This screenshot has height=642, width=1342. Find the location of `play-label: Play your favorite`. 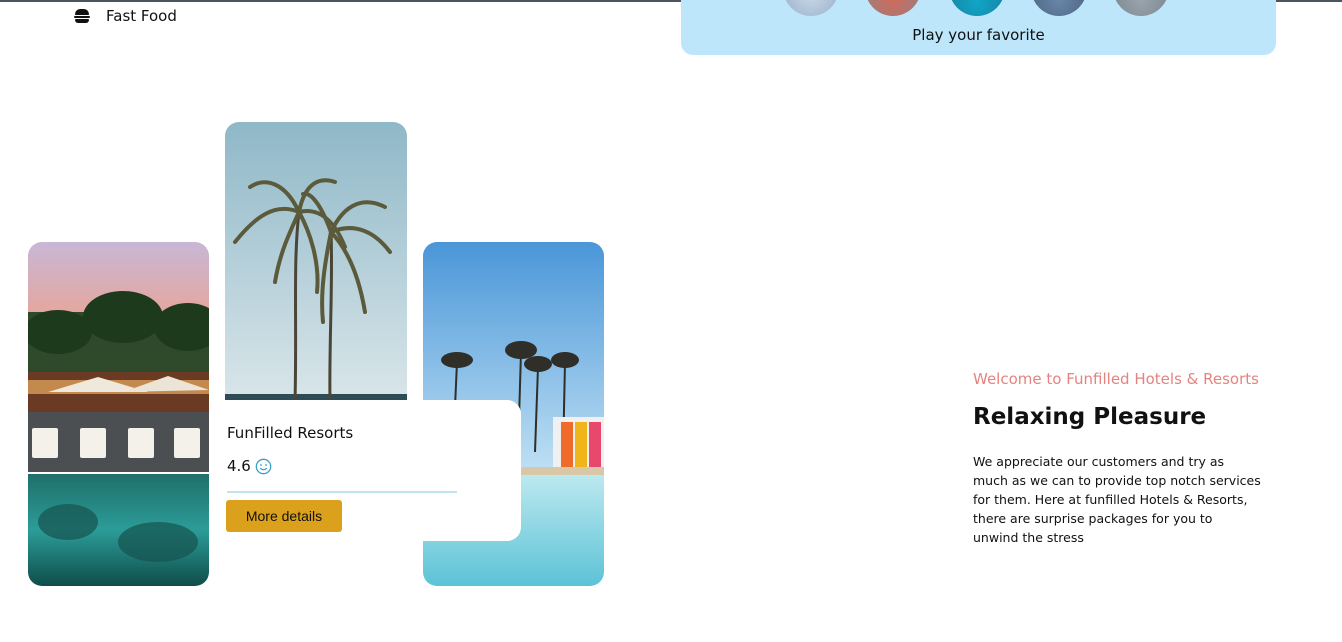

play-label: Play your favorite is located at coordinates (978, 35).